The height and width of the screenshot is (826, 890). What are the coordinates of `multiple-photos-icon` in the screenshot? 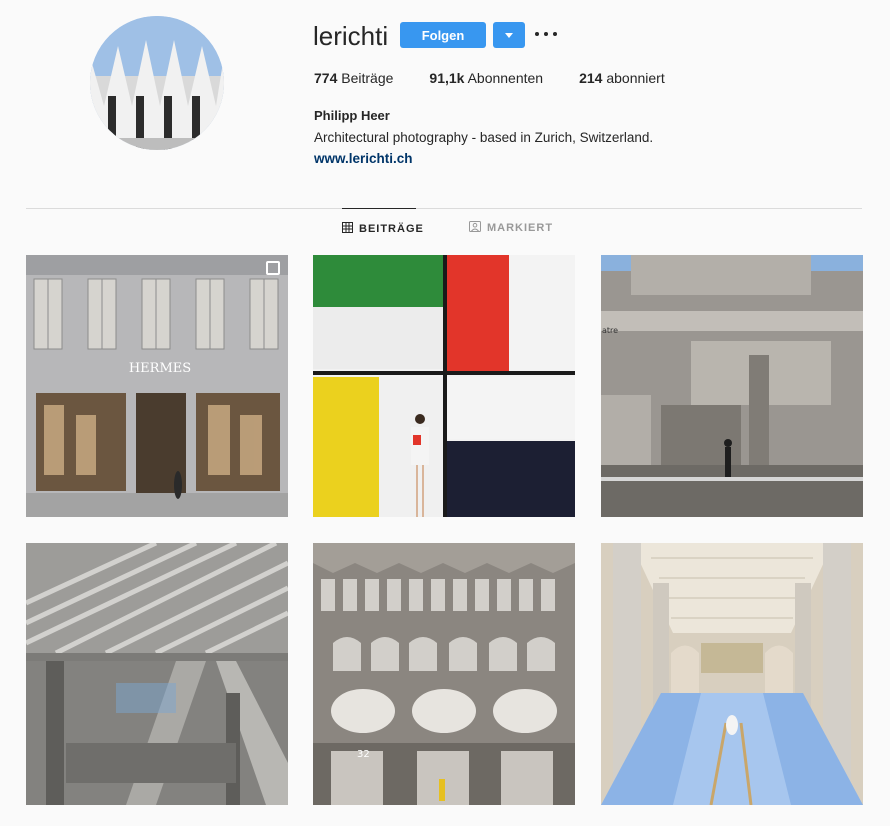 It's located at (273, 268).